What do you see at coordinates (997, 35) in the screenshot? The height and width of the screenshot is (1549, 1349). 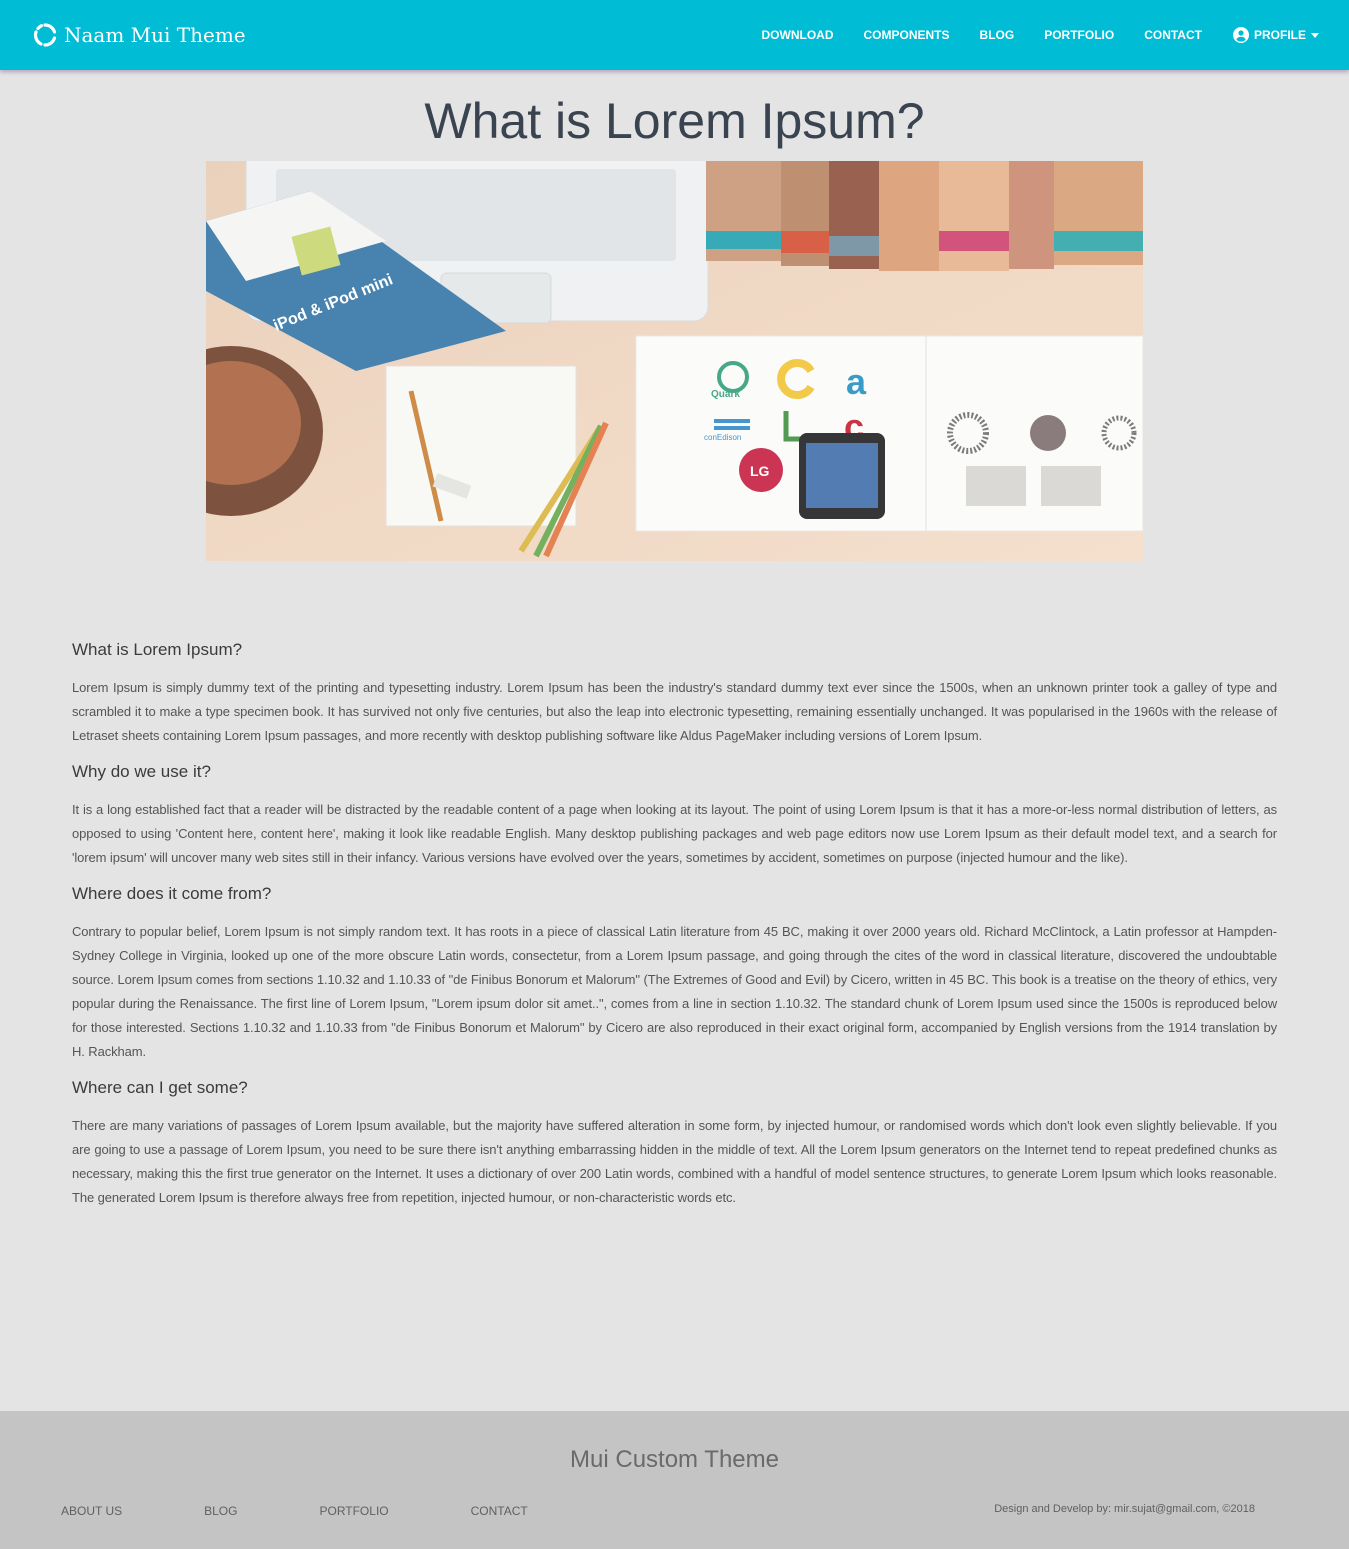 I see `nav-blog: BLOG` at bounding box center [997, 35].